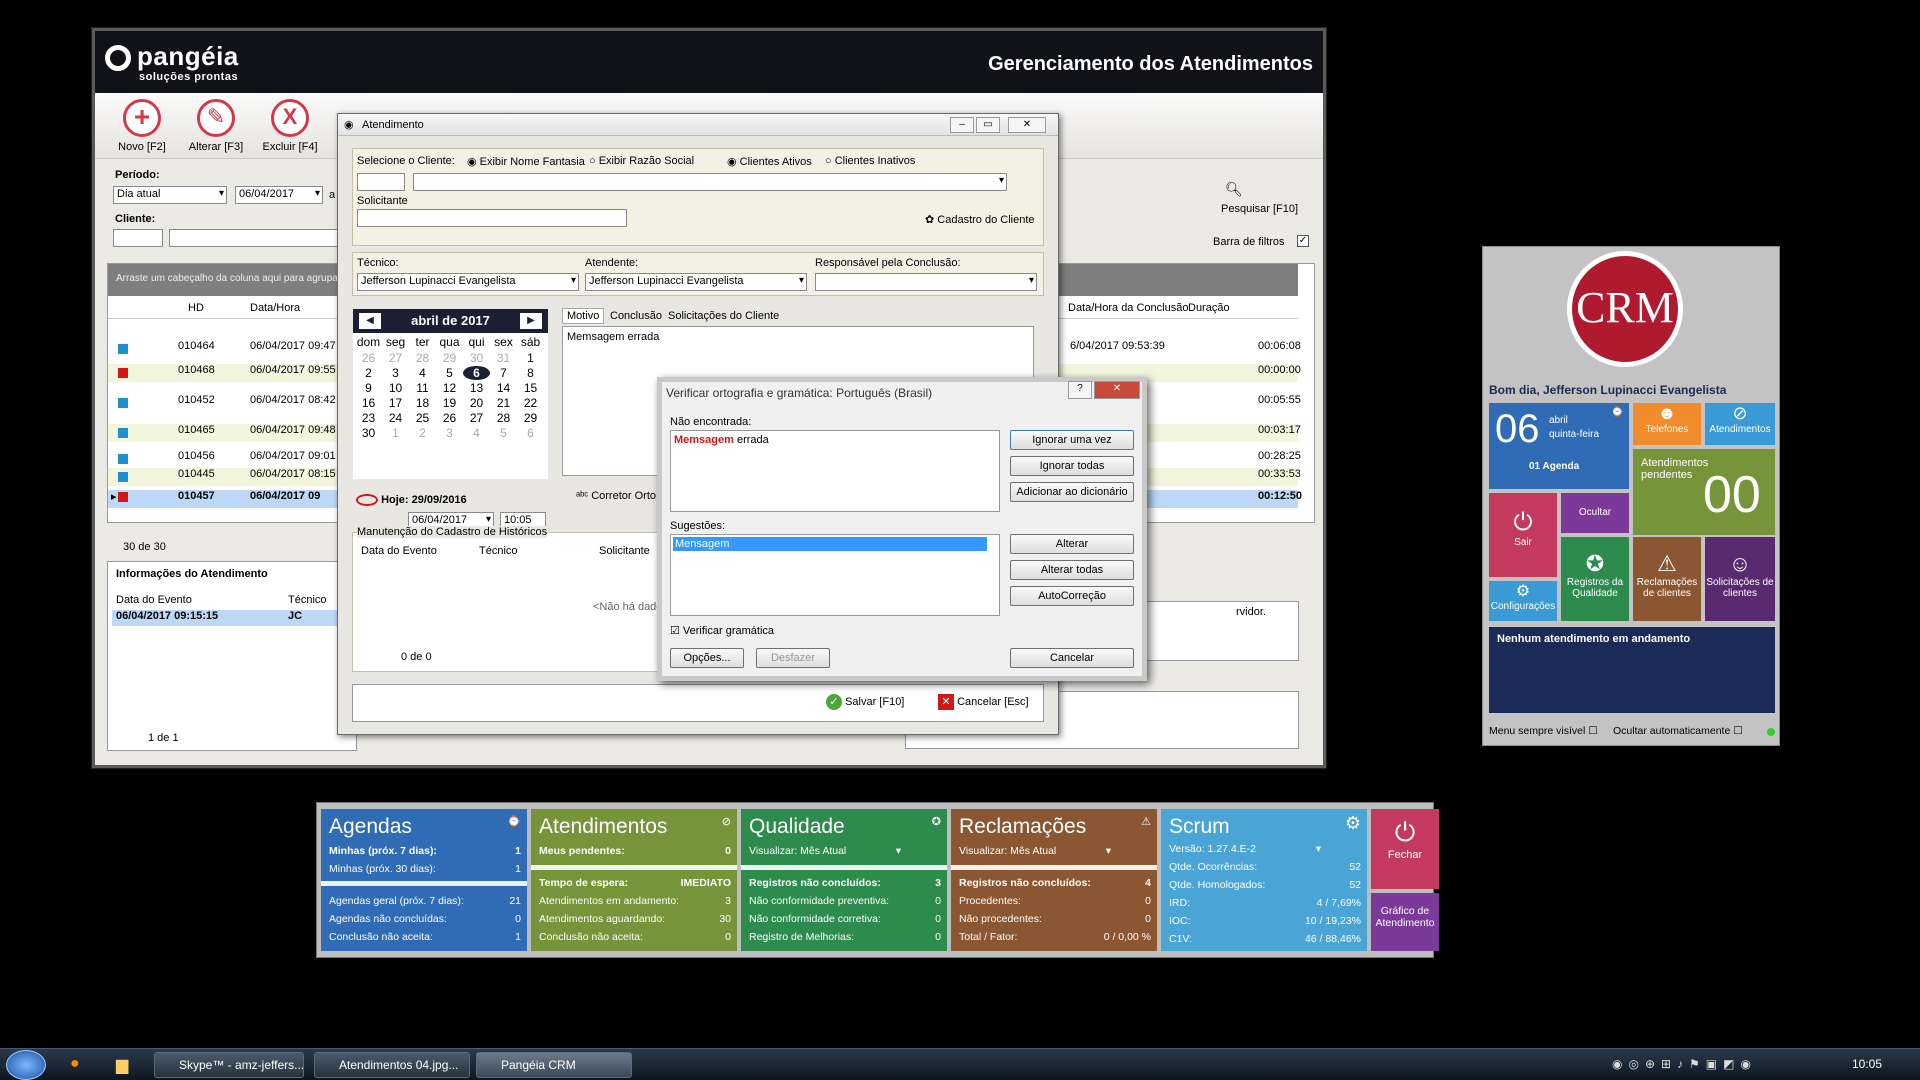 This screenshot has height=1080, width=1920. Describe the element at coordinates (1704, 492) in the screenshot. I see `pendentes-tile: Atendimentos pendentes 00` at that location.